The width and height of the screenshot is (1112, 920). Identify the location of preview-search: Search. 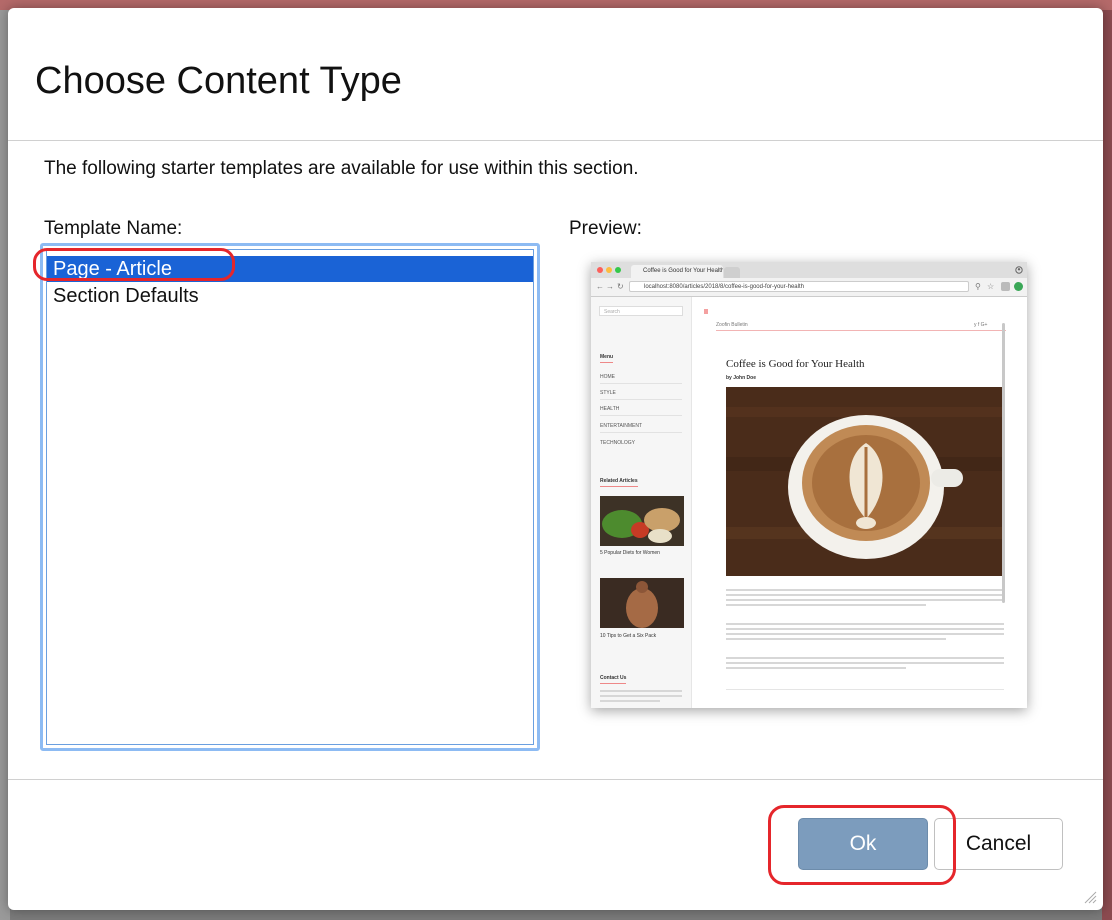
(641, 311).